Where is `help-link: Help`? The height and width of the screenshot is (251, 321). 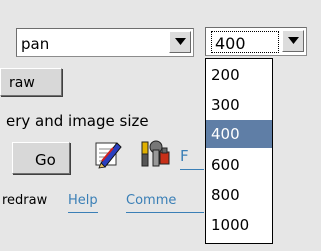 help-link: Help is located at coordinates (83, 203).